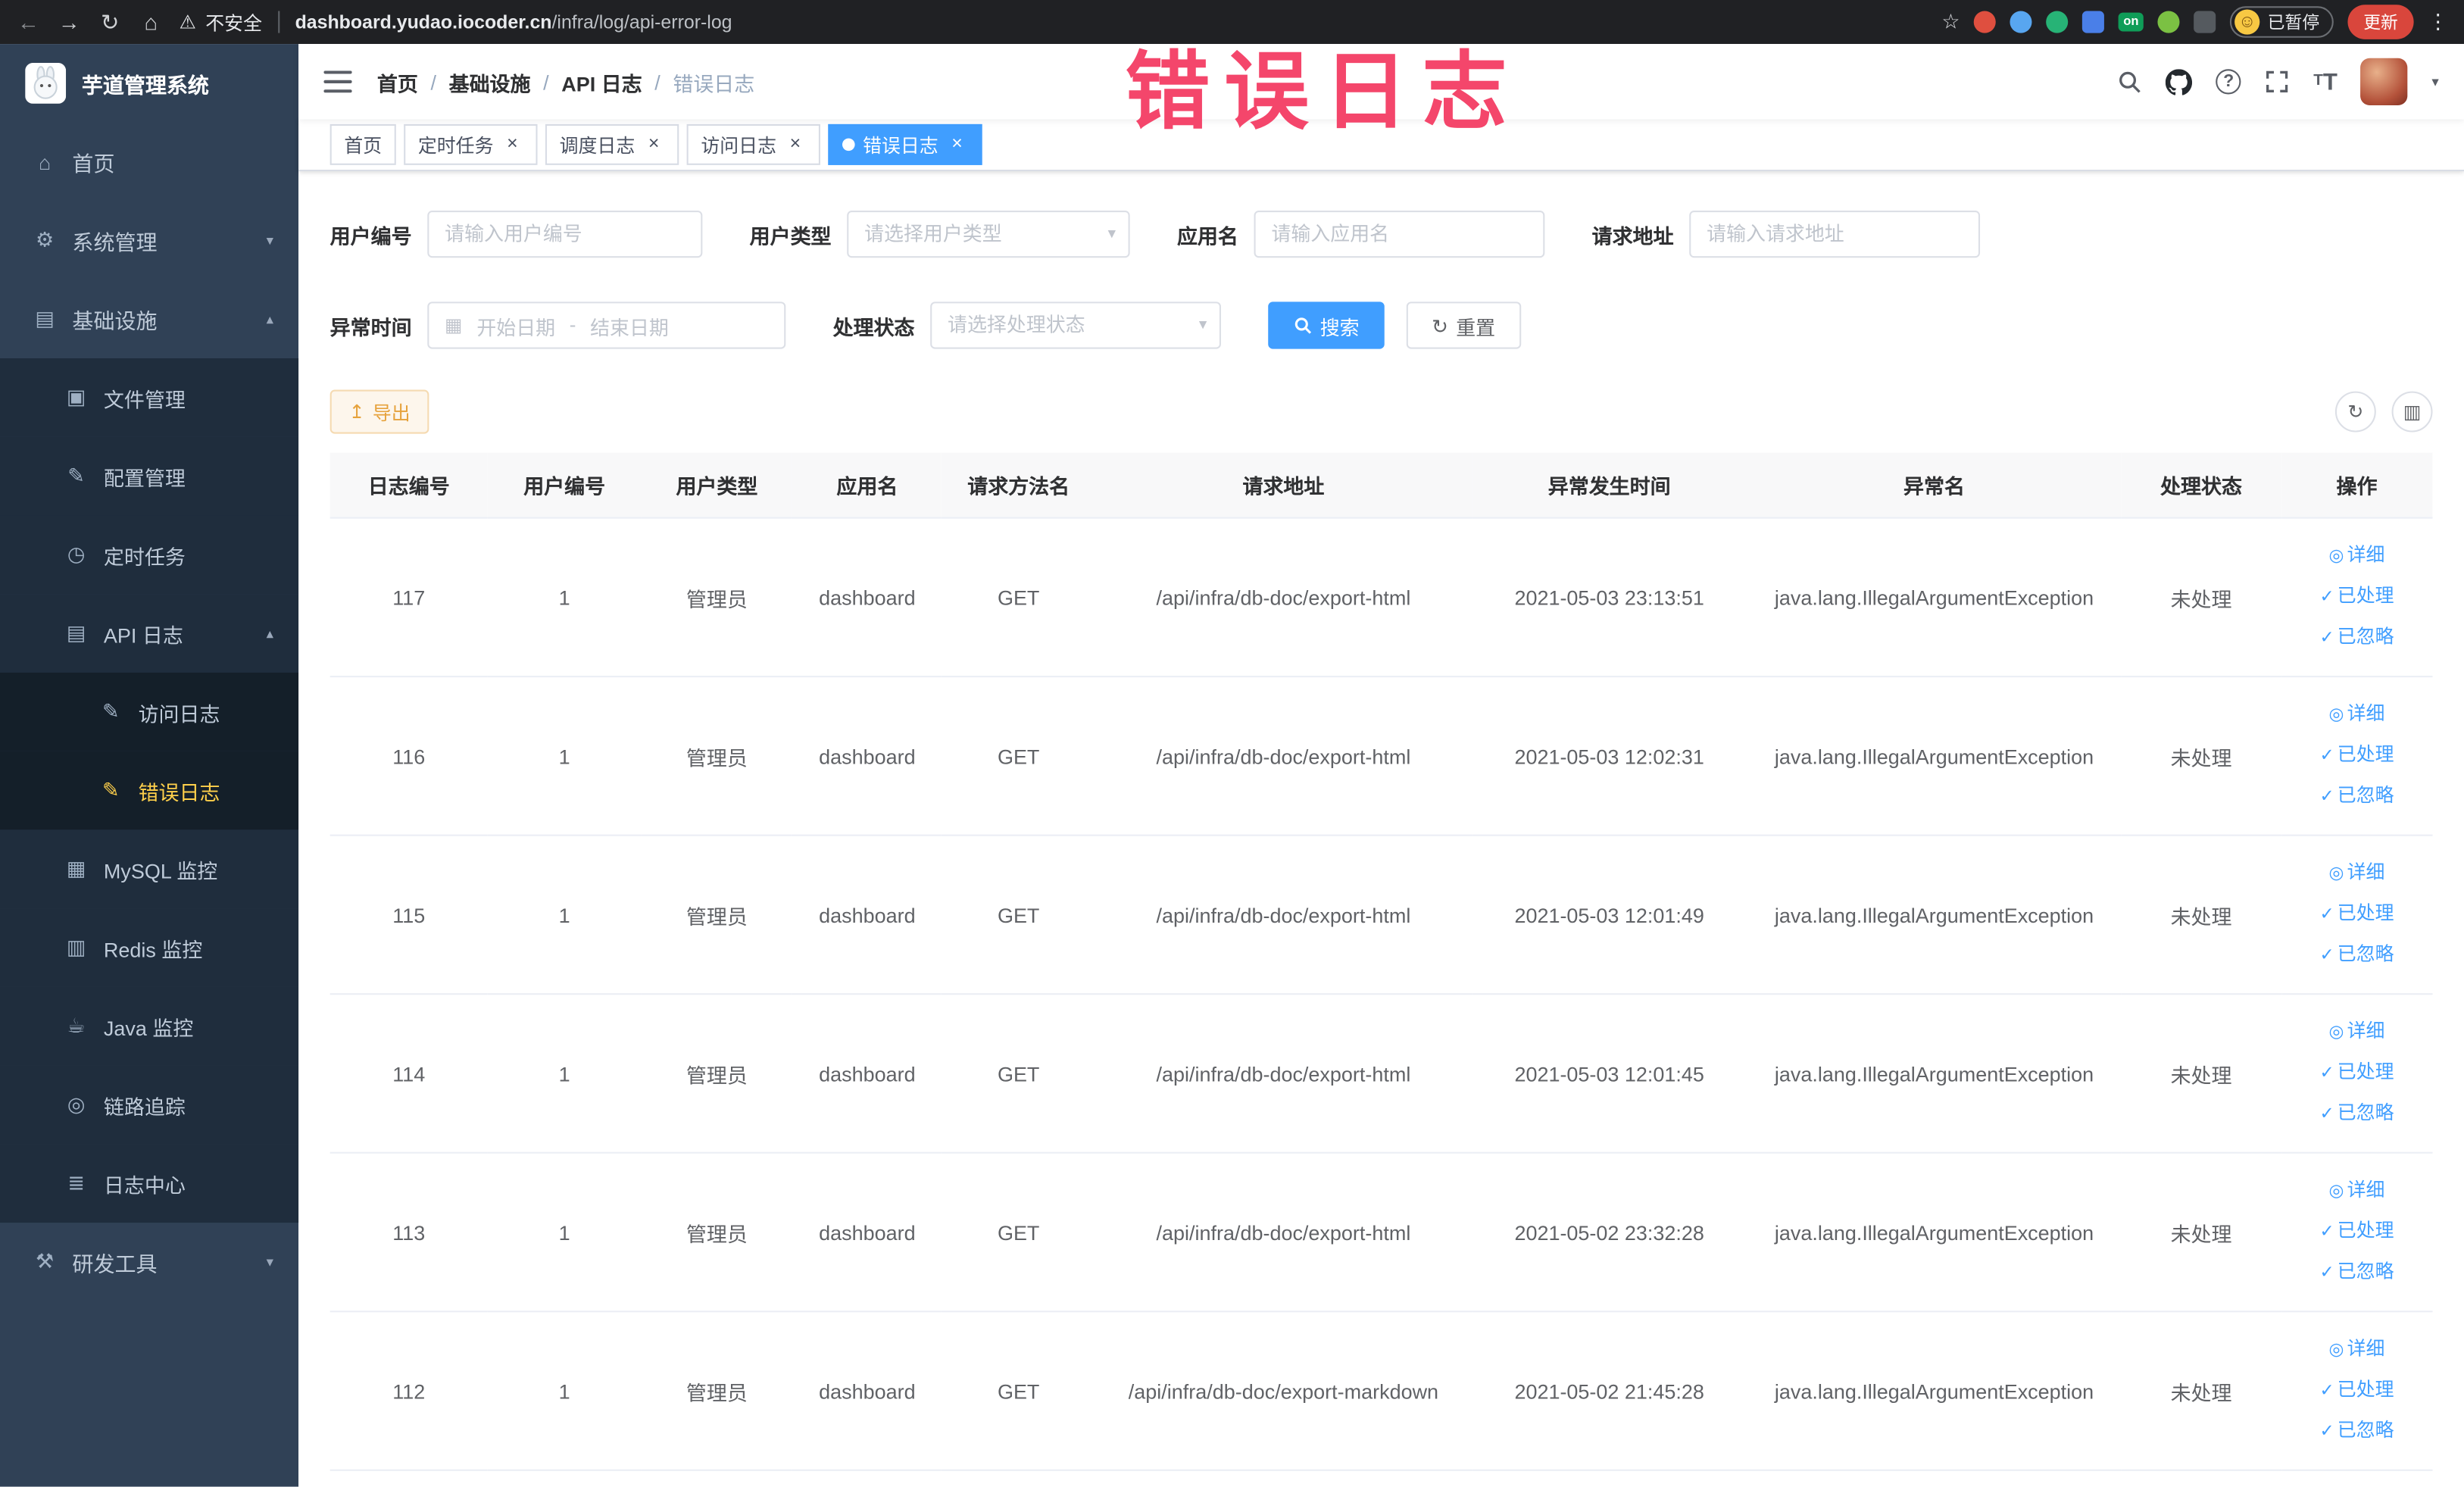 The width and height of the screenshot is (2464, 1487). I want to click on sidebar-item-log-center: ≣ 日志中心, so click(149, 1183).